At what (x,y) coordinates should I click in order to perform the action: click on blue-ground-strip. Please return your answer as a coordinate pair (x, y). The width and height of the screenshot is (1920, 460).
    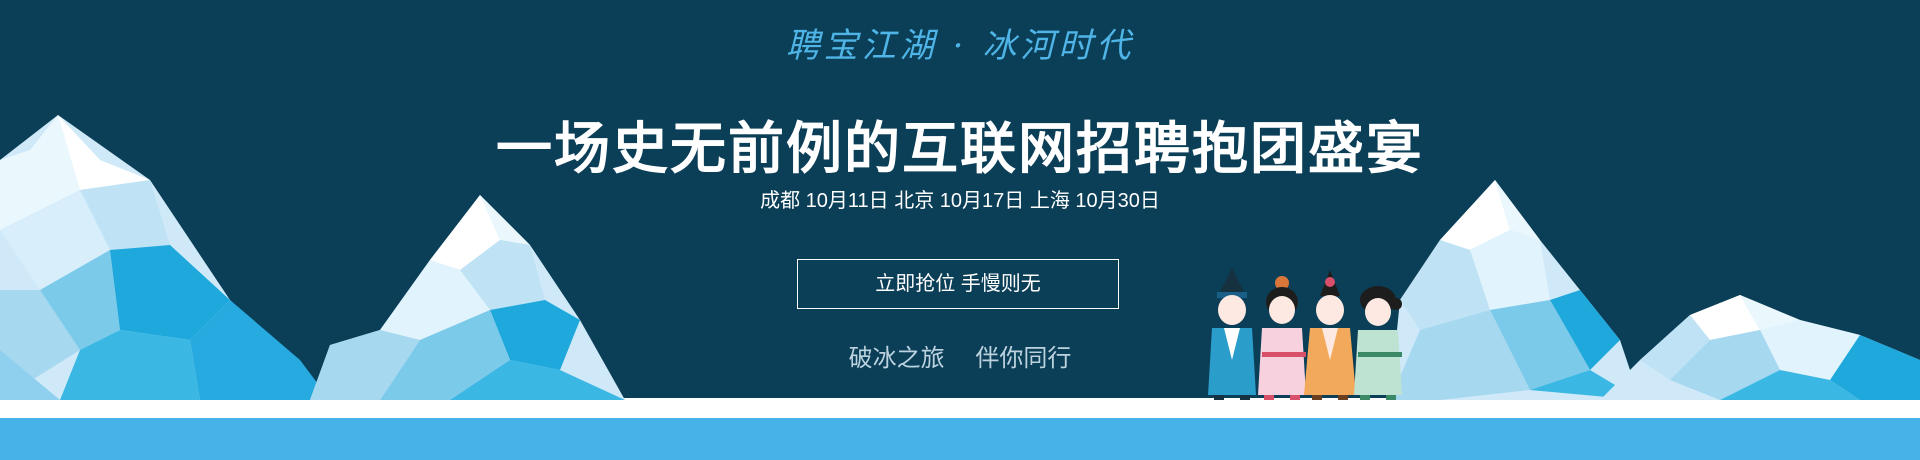
    Looking at the image, I should click on (960, 439).